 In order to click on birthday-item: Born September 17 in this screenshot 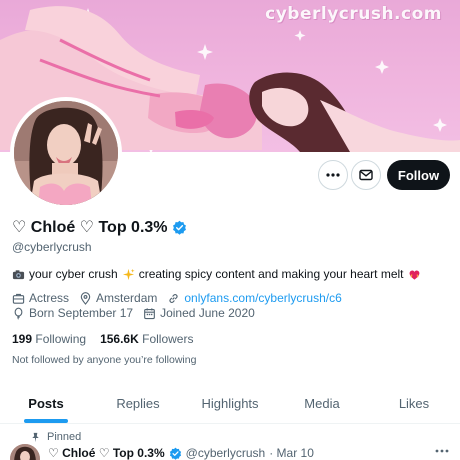, I will do `click(72, 313)`.